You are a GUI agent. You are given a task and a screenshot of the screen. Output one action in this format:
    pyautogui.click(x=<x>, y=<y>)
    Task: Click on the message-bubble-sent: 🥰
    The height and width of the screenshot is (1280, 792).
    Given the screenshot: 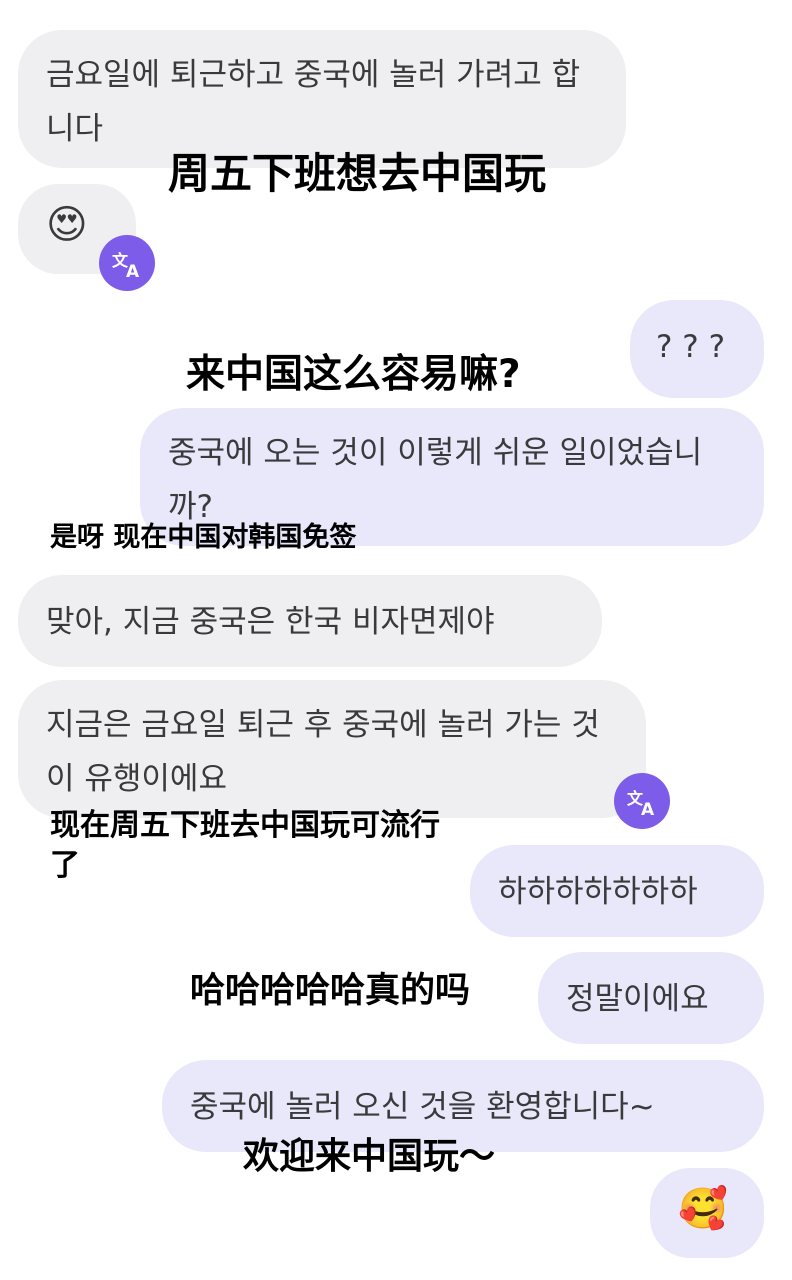 What is the action you would take?
    pyautogui.click(x=707, y=1213)
    